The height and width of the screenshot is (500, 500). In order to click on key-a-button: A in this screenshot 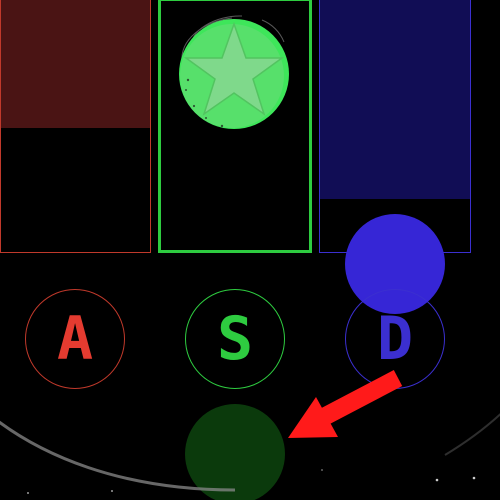, I will do `click(75, 339)`.